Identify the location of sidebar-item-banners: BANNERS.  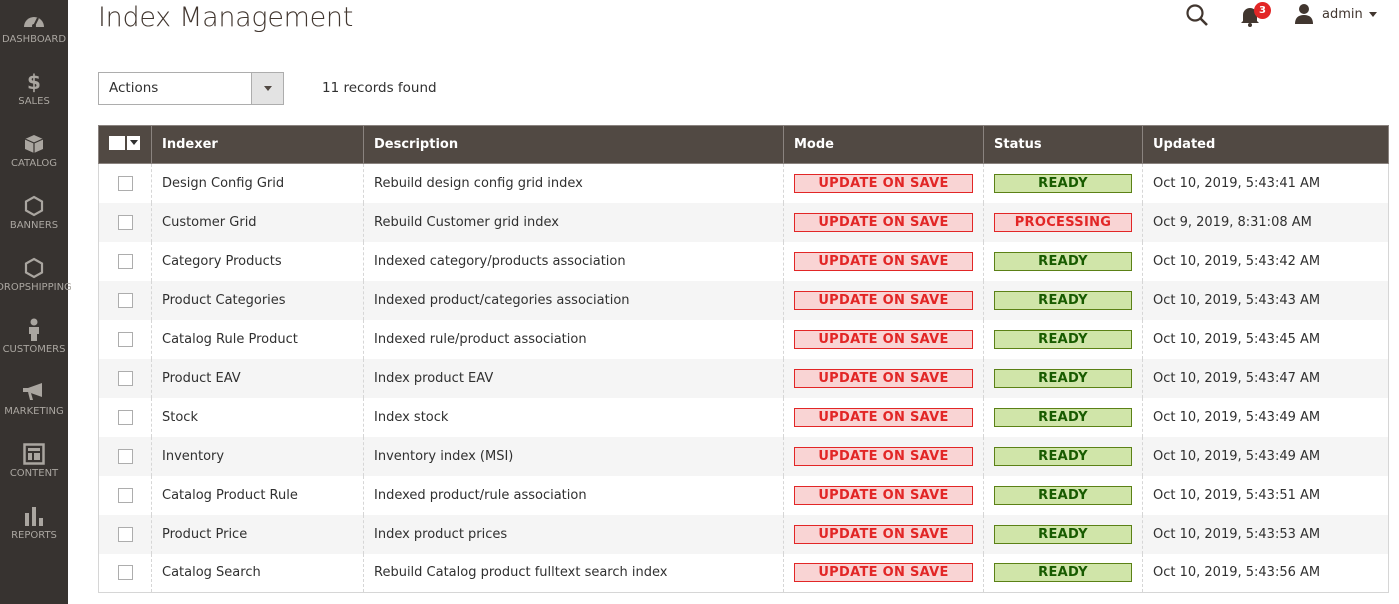
(34, 224).